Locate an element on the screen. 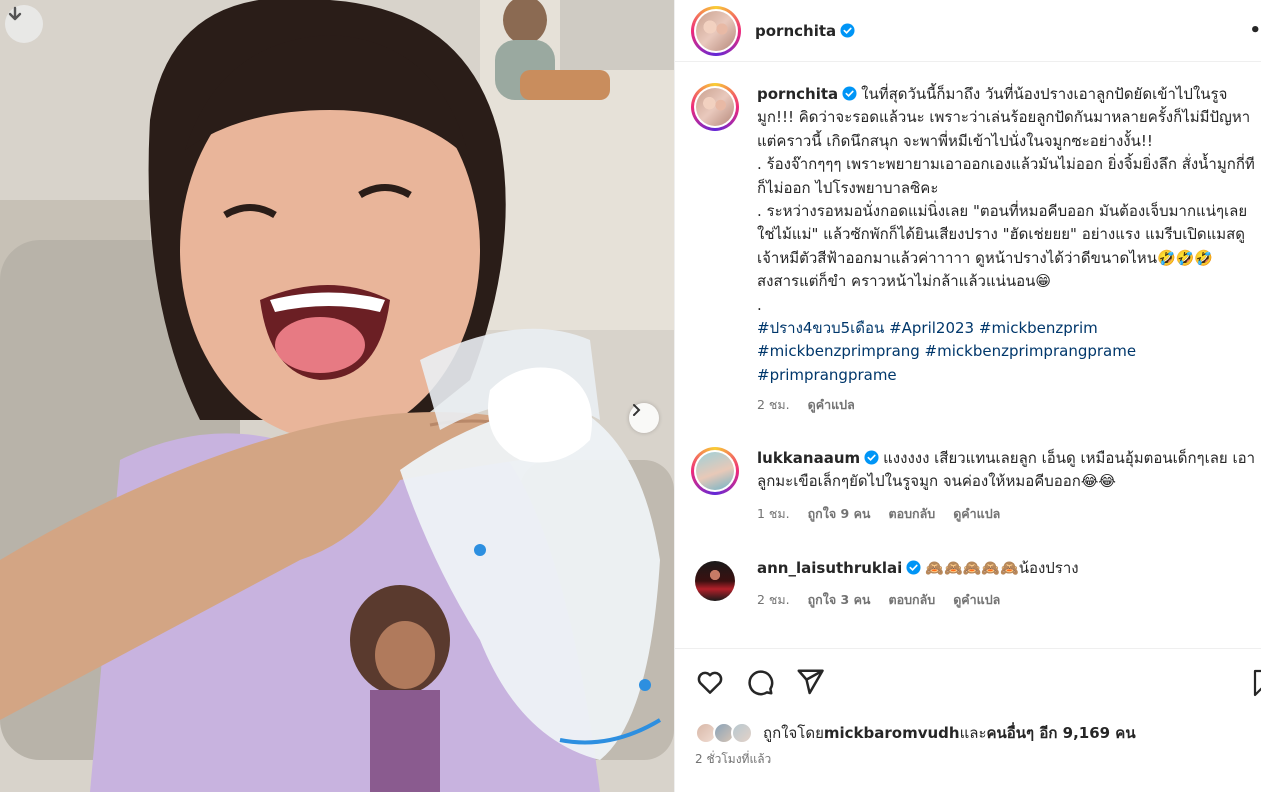 The width and height of the screenshot is (1261, 792). likes-prefix: ถูกใจโดย is located at coordinates (793, 733).